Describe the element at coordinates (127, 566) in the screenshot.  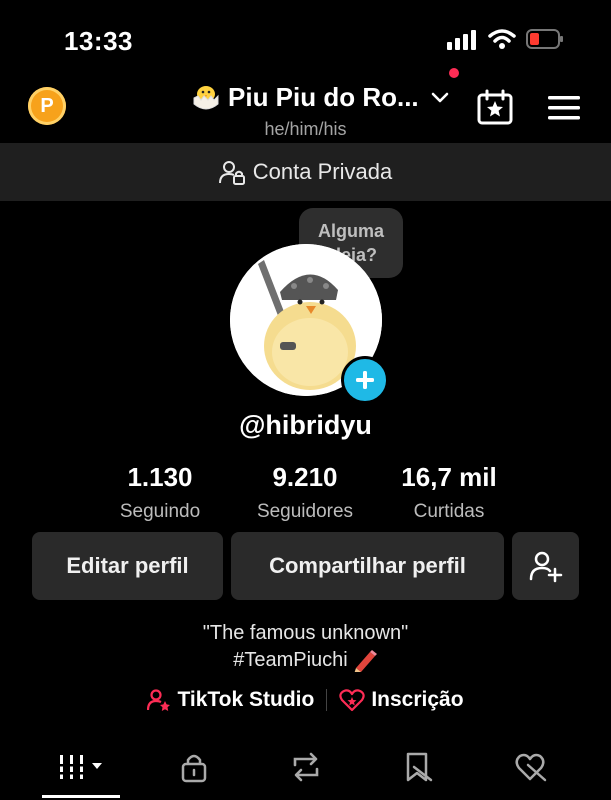
I see `edit-profile-button: Editar perfil` at that location.